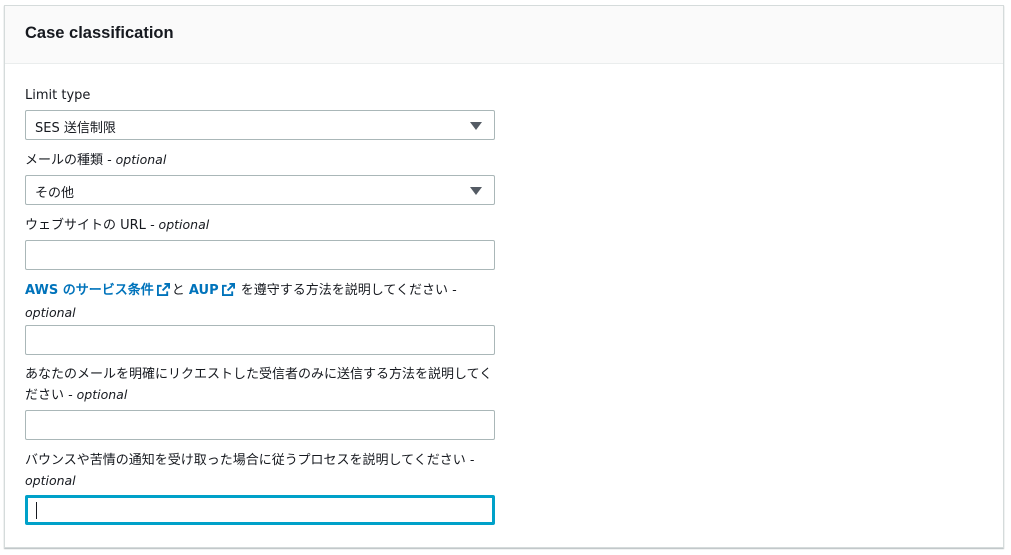  I want to click on mail-type-label: メールの種類 - optional, so click(260, 160).